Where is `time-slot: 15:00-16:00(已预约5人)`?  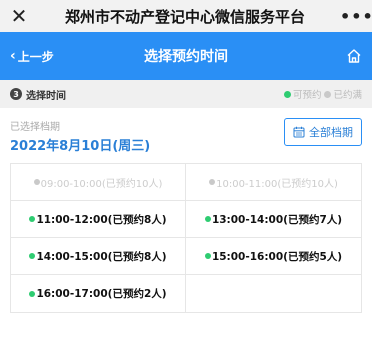
time-slot: 15:00-16:00(已预约5人) is located at coordinates (273, 256).